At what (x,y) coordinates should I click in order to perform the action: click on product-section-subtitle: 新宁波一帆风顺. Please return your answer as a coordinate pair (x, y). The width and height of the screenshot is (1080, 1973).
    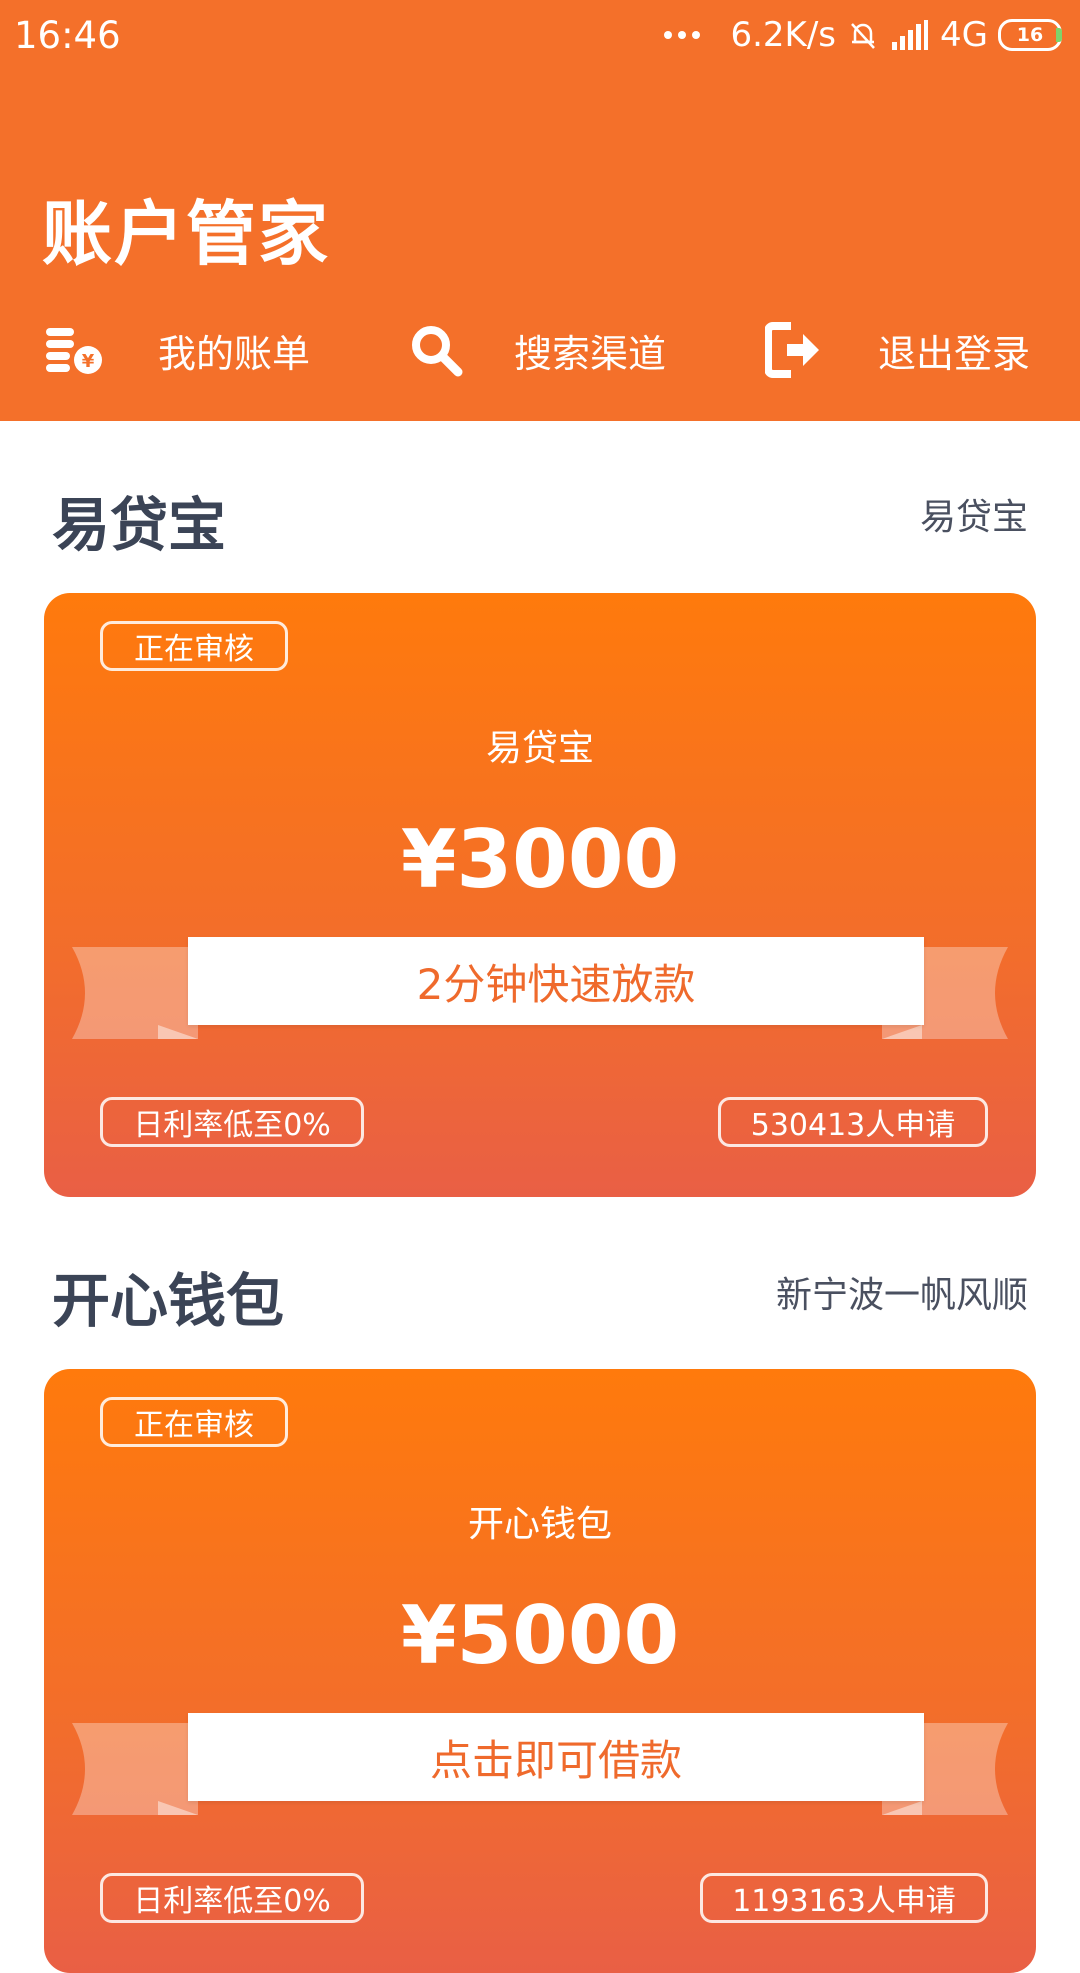
    Looking at the image, I should click on (902, 1292).